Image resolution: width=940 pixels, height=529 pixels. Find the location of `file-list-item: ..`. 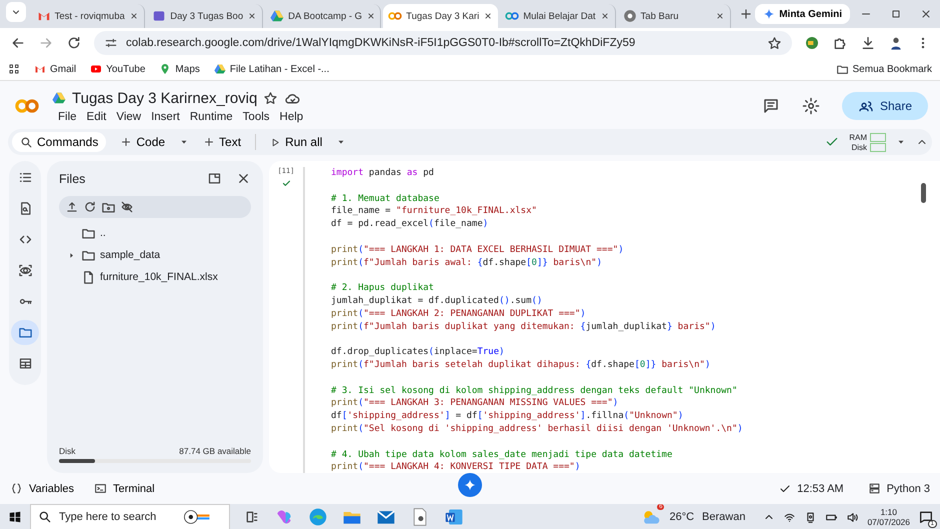

file-list-item: .. is located at coordinates (155, 233).